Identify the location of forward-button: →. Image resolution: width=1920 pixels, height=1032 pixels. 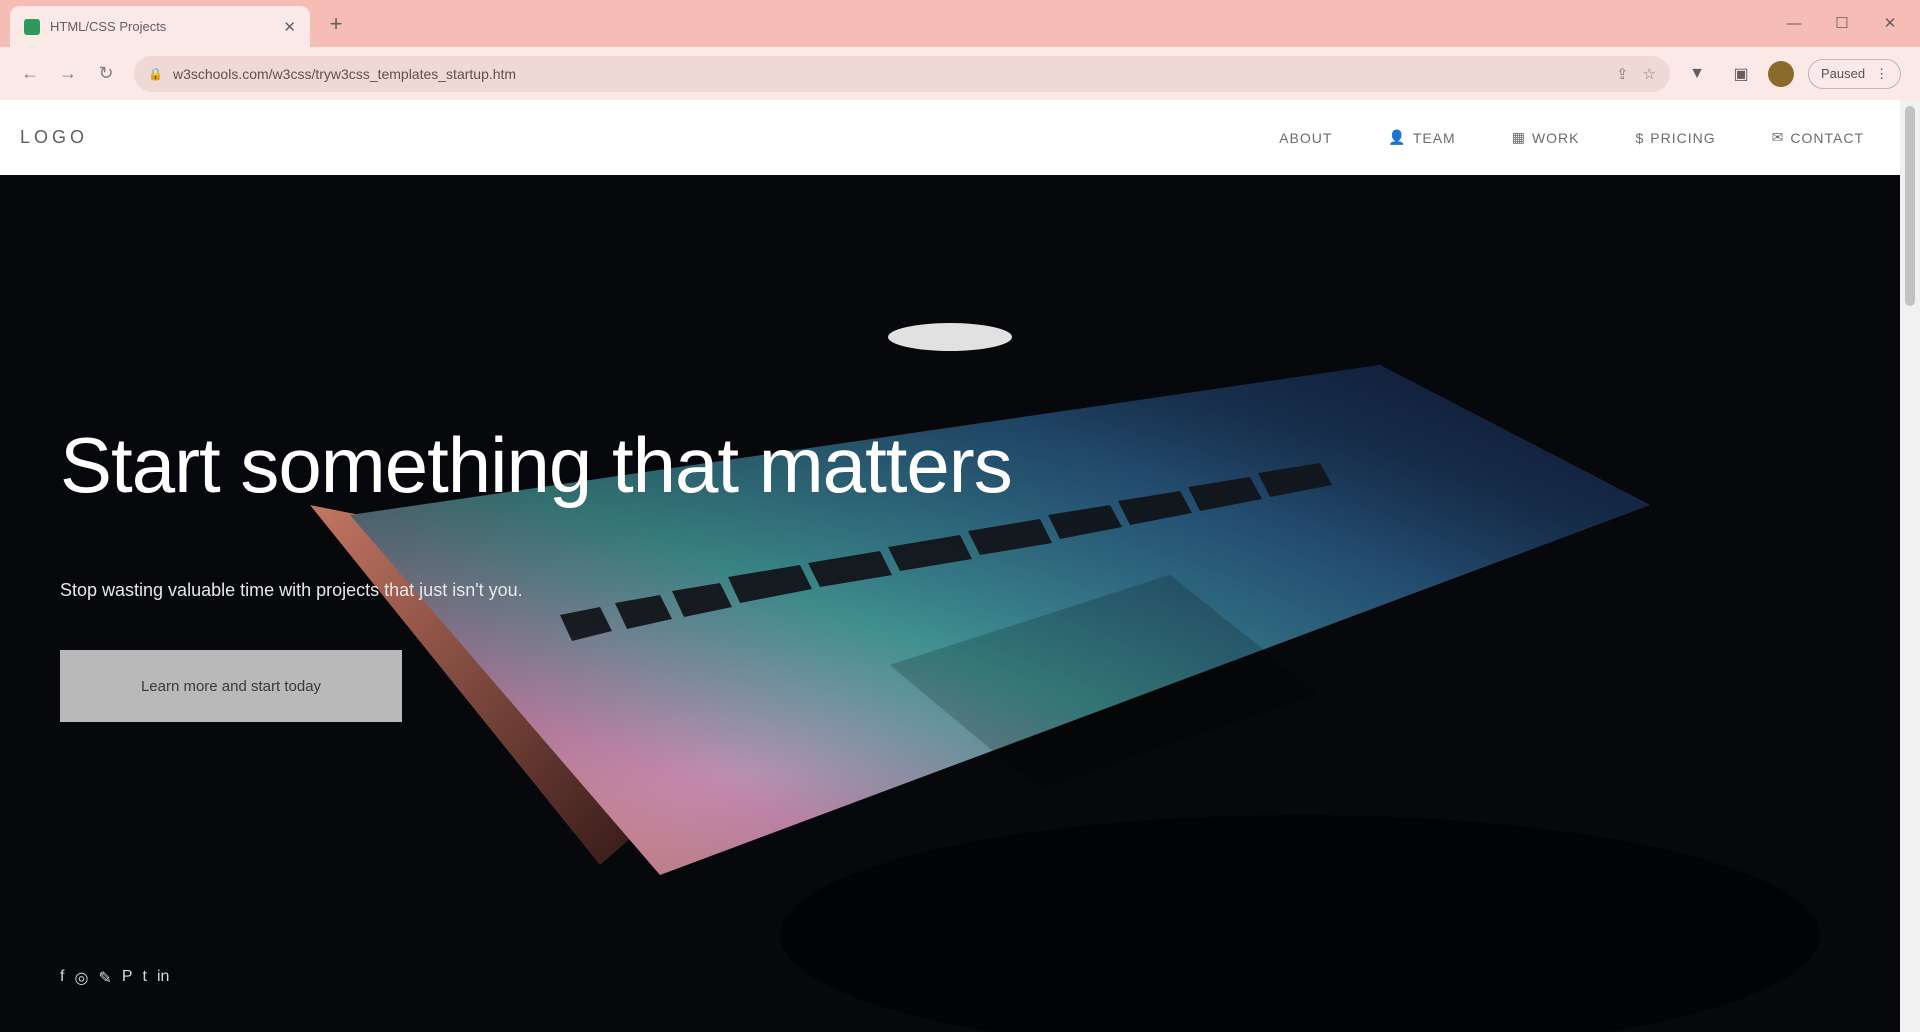
(68, 74).